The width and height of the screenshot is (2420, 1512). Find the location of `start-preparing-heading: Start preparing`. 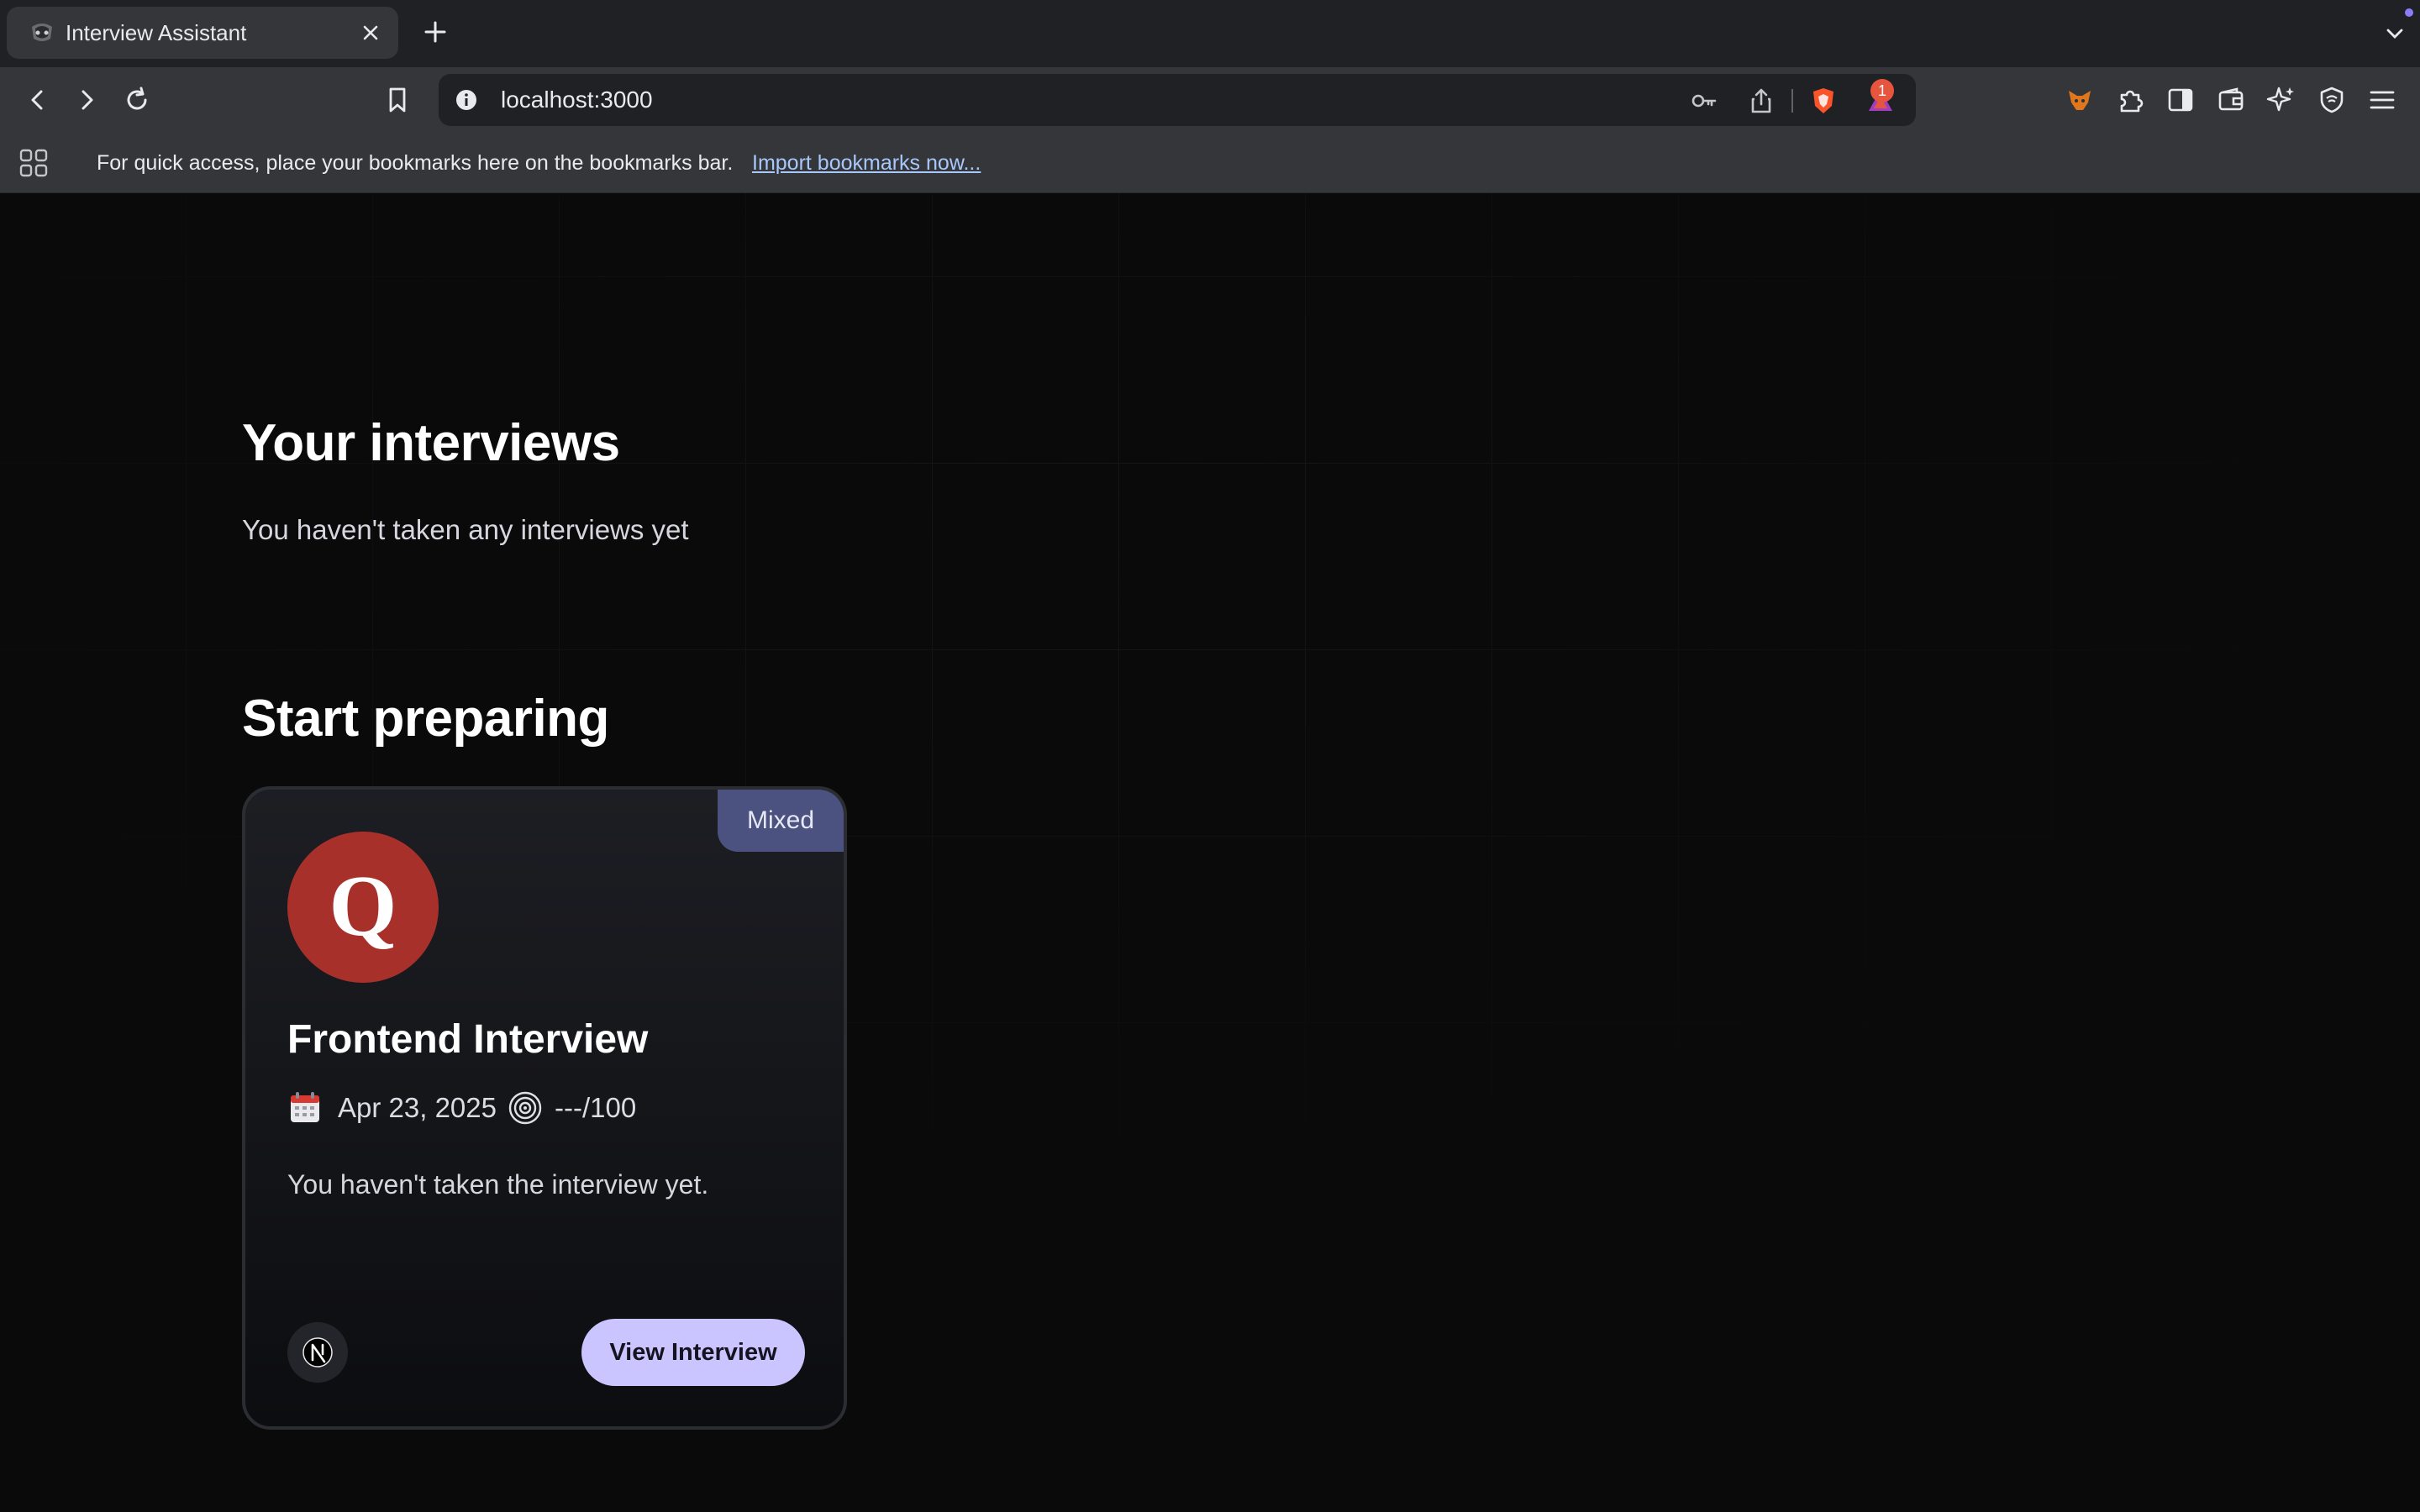

start-preparing-heading: Start preparing is located at coordinates (426, 719).